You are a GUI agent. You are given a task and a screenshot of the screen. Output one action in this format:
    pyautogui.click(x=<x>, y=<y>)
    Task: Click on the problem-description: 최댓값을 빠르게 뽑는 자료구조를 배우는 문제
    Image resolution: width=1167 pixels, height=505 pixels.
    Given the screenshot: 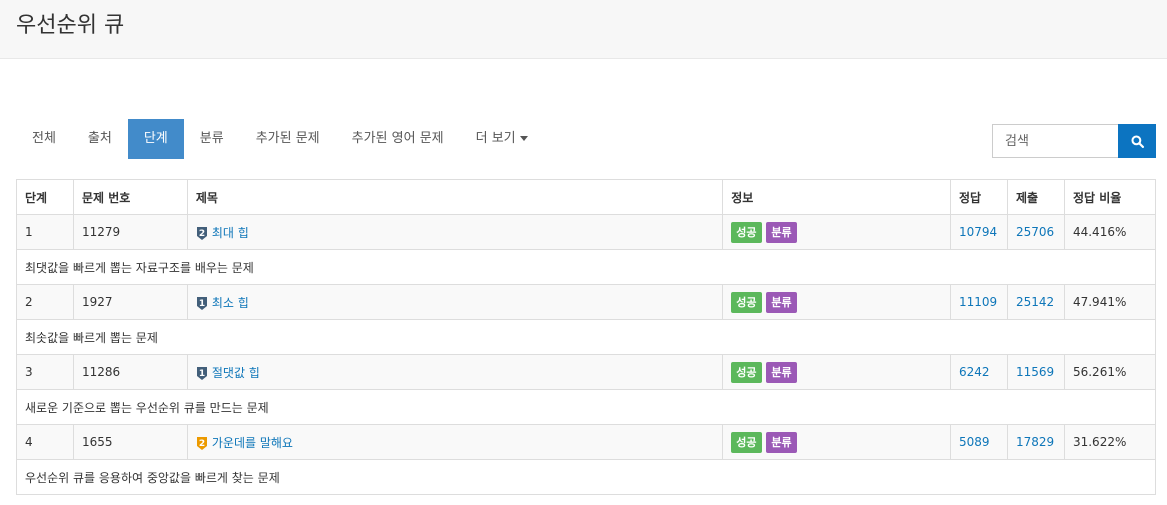 What is the action you would take?
    pyautogui.click(x=586, y=267)
    